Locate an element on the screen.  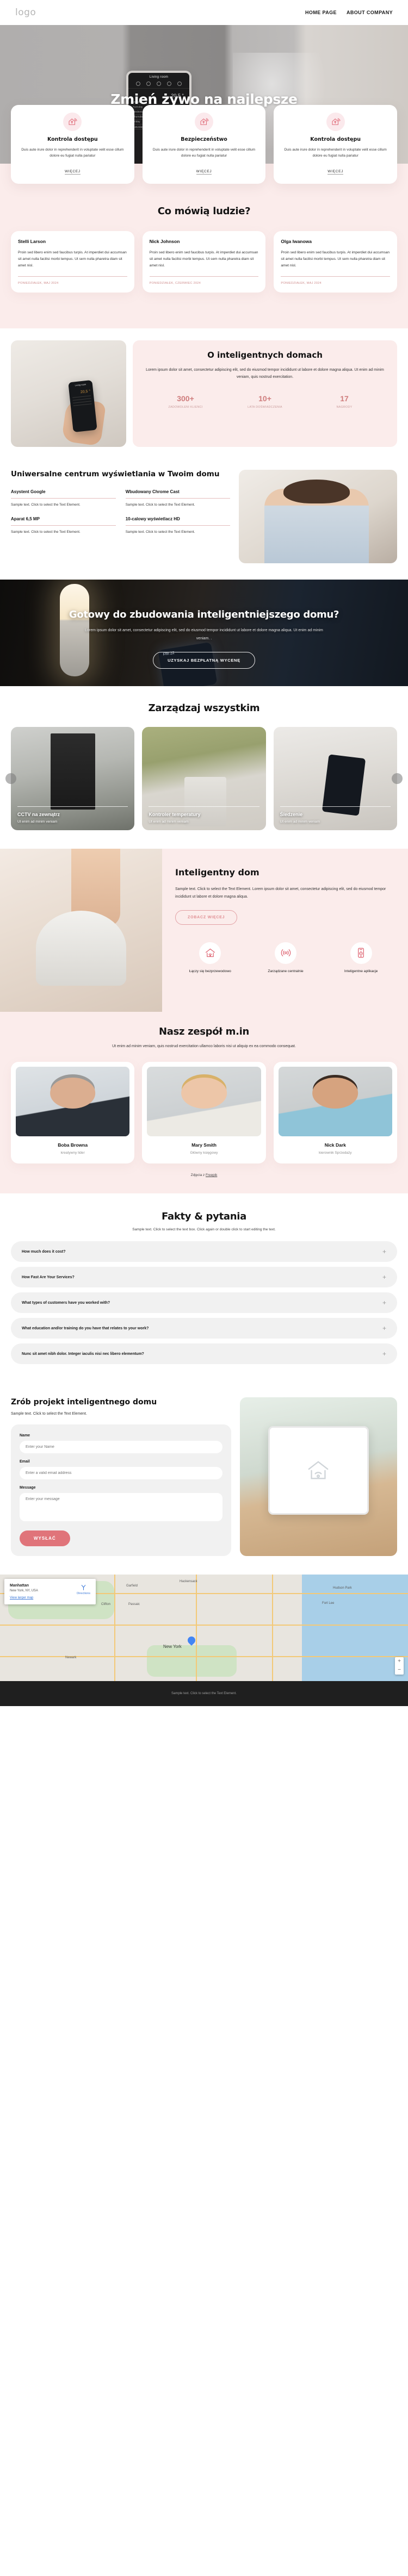
cta-button: UZYSKAJ BEZPŁATNĄ WYCENĘ is located at coordinates (204, 660).